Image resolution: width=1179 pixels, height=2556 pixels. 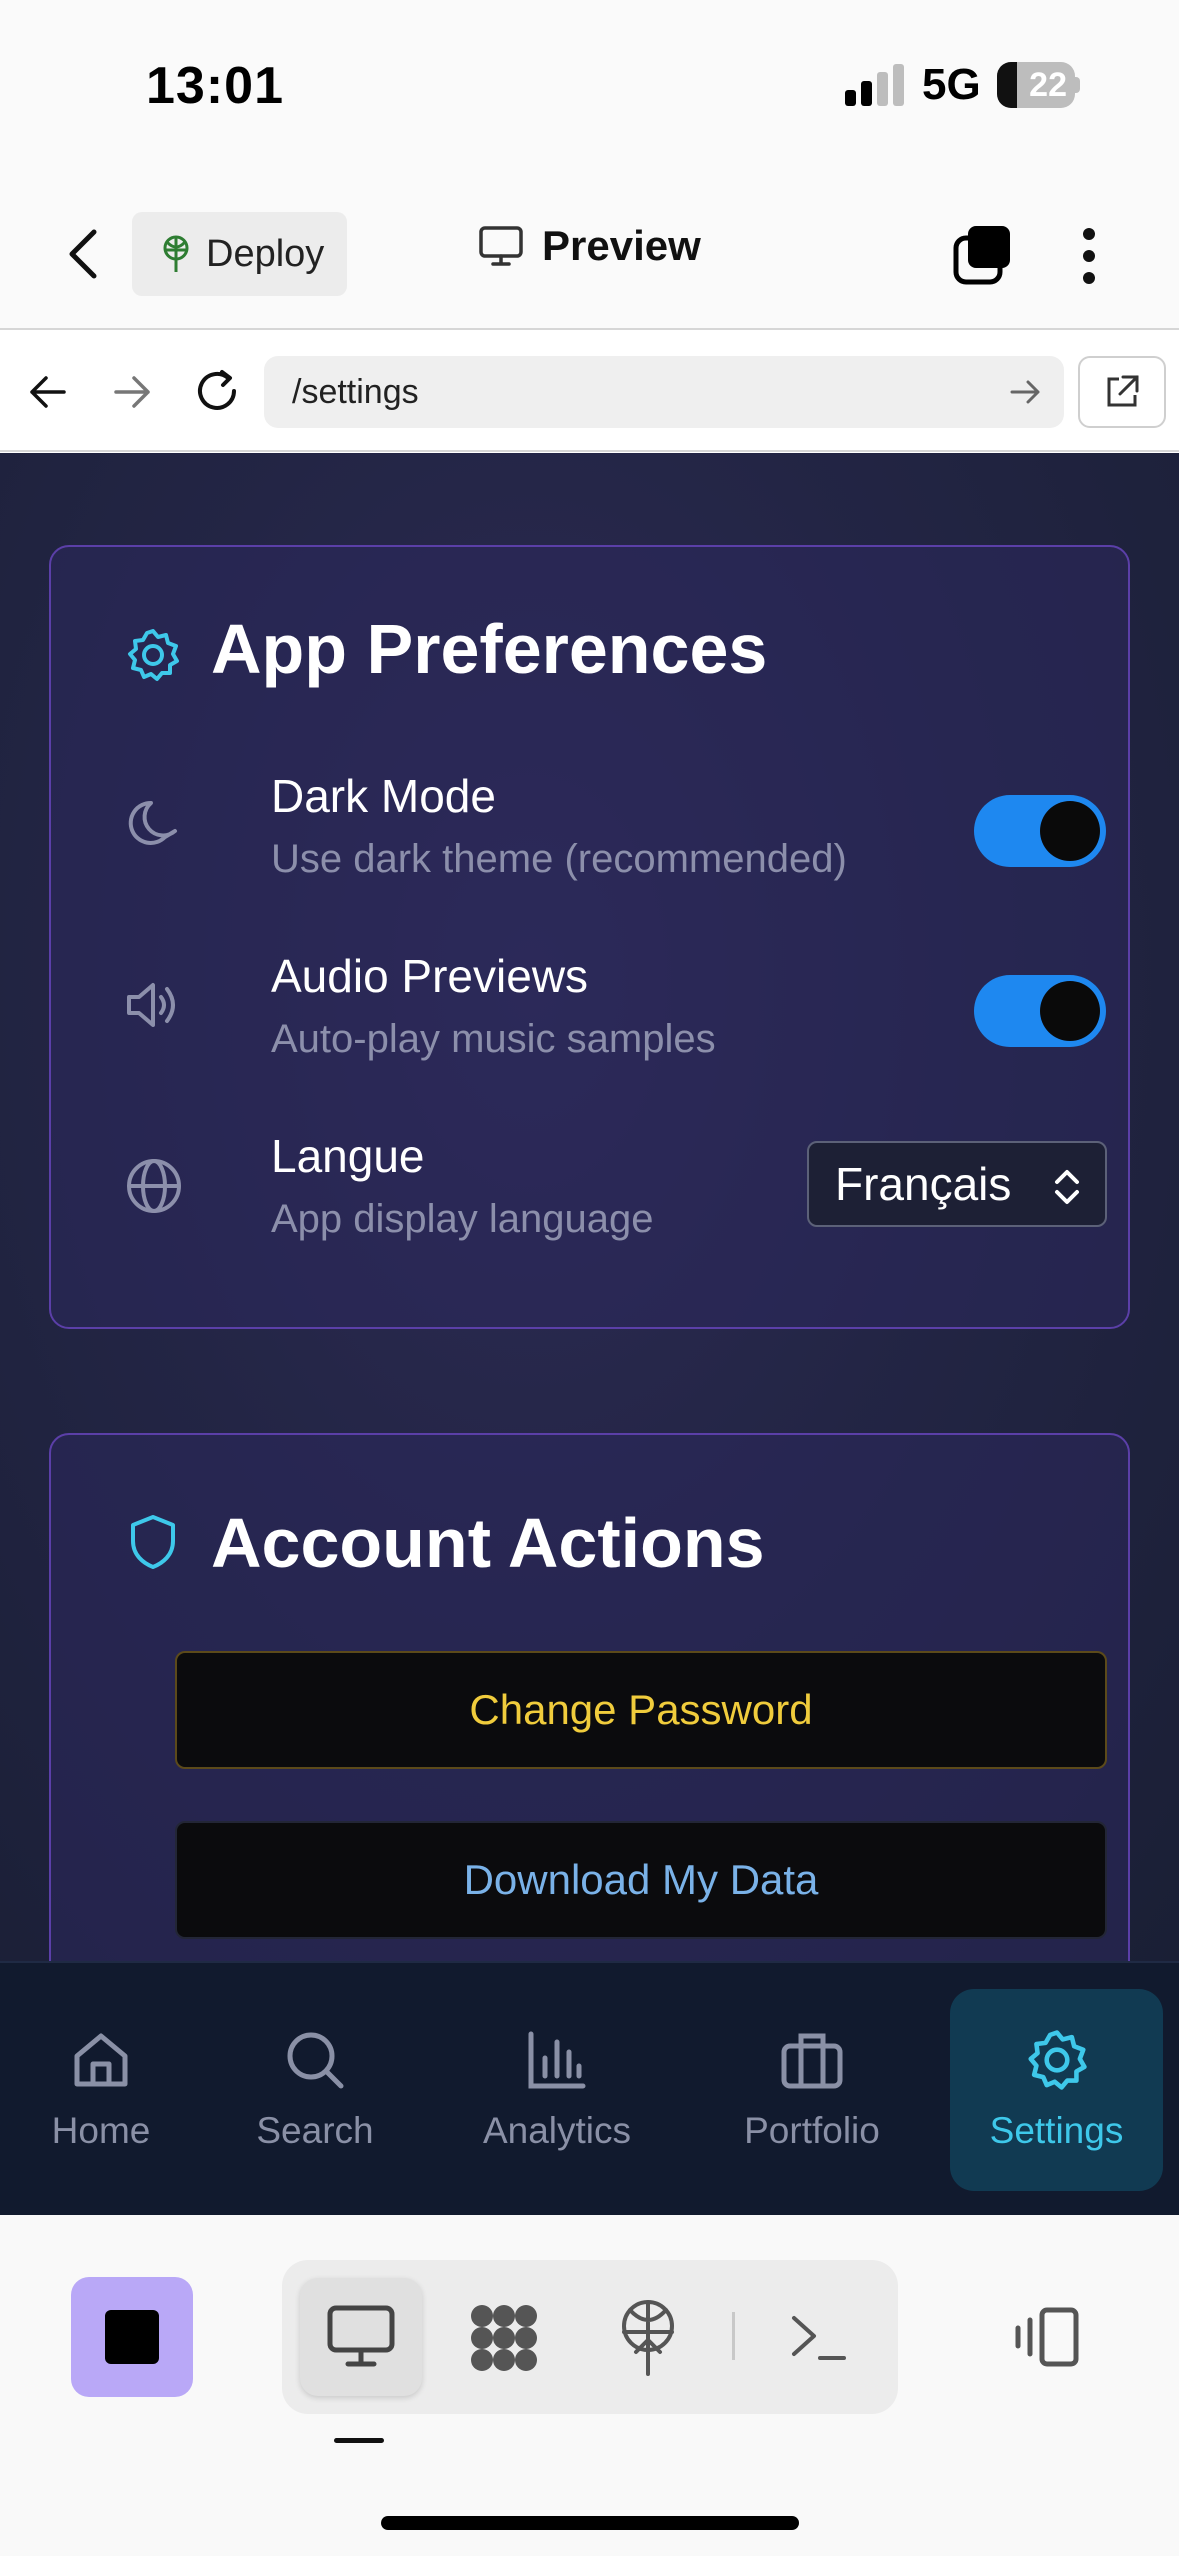 I want to click on external-link-icon, so click(x=1122, y=392).